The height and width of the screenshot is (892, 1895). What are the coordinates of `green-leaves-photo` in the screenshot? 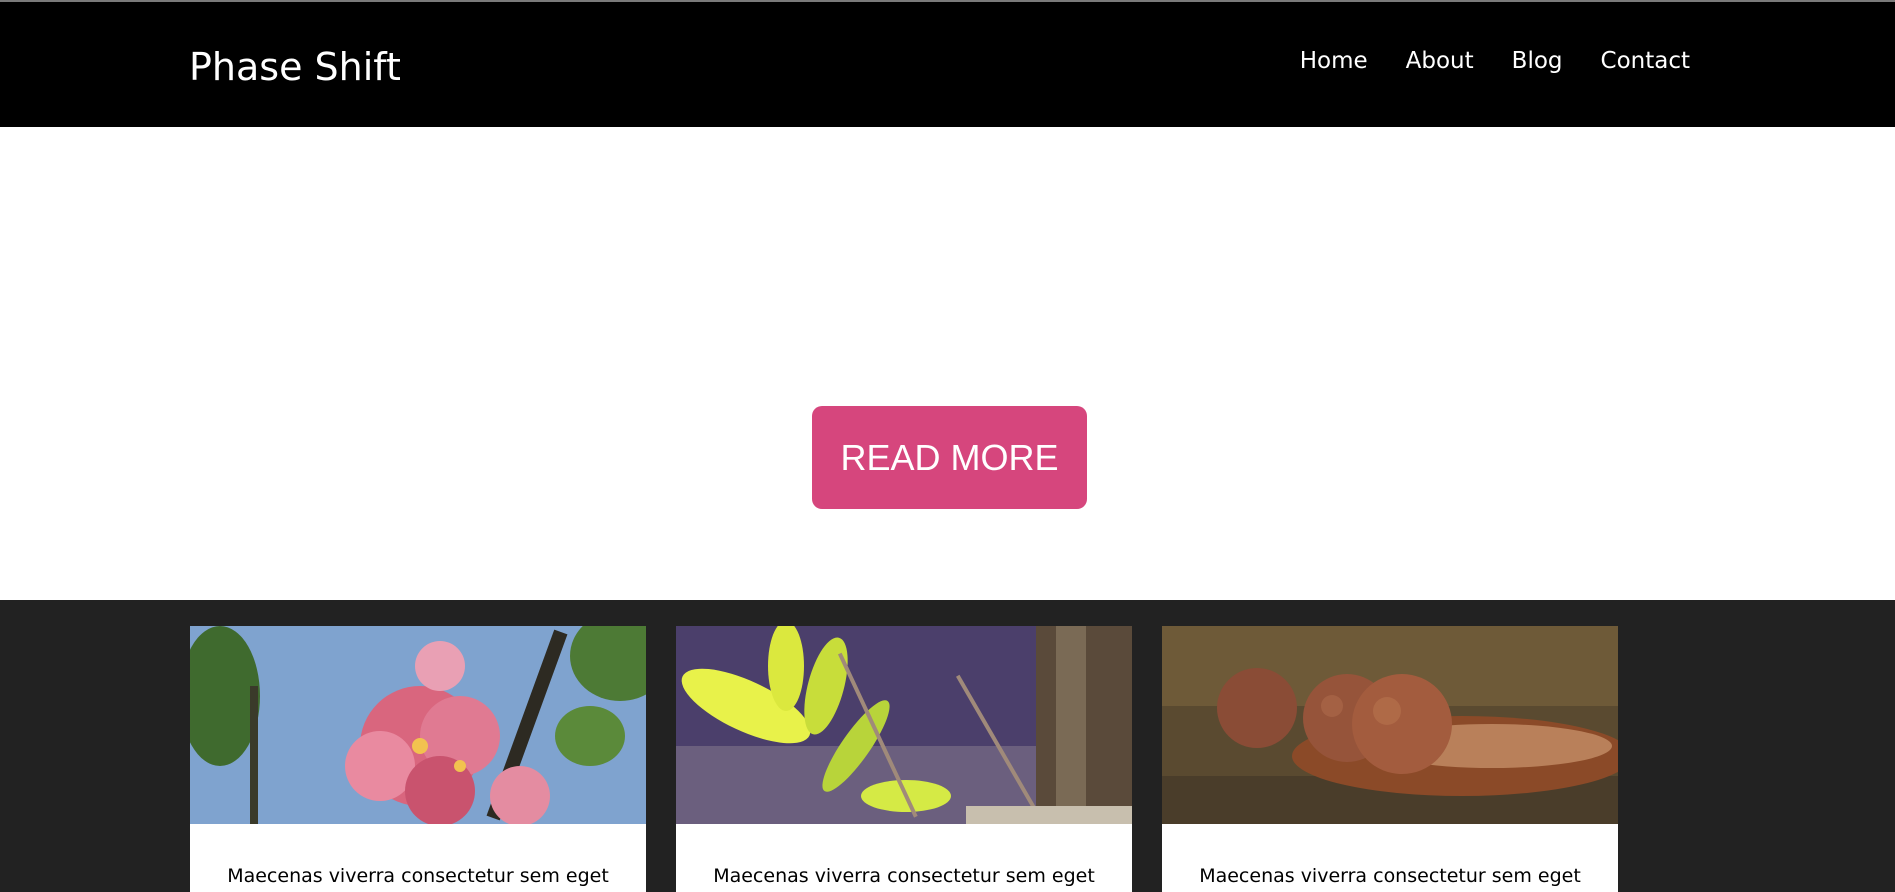 It's located at (904, 725).